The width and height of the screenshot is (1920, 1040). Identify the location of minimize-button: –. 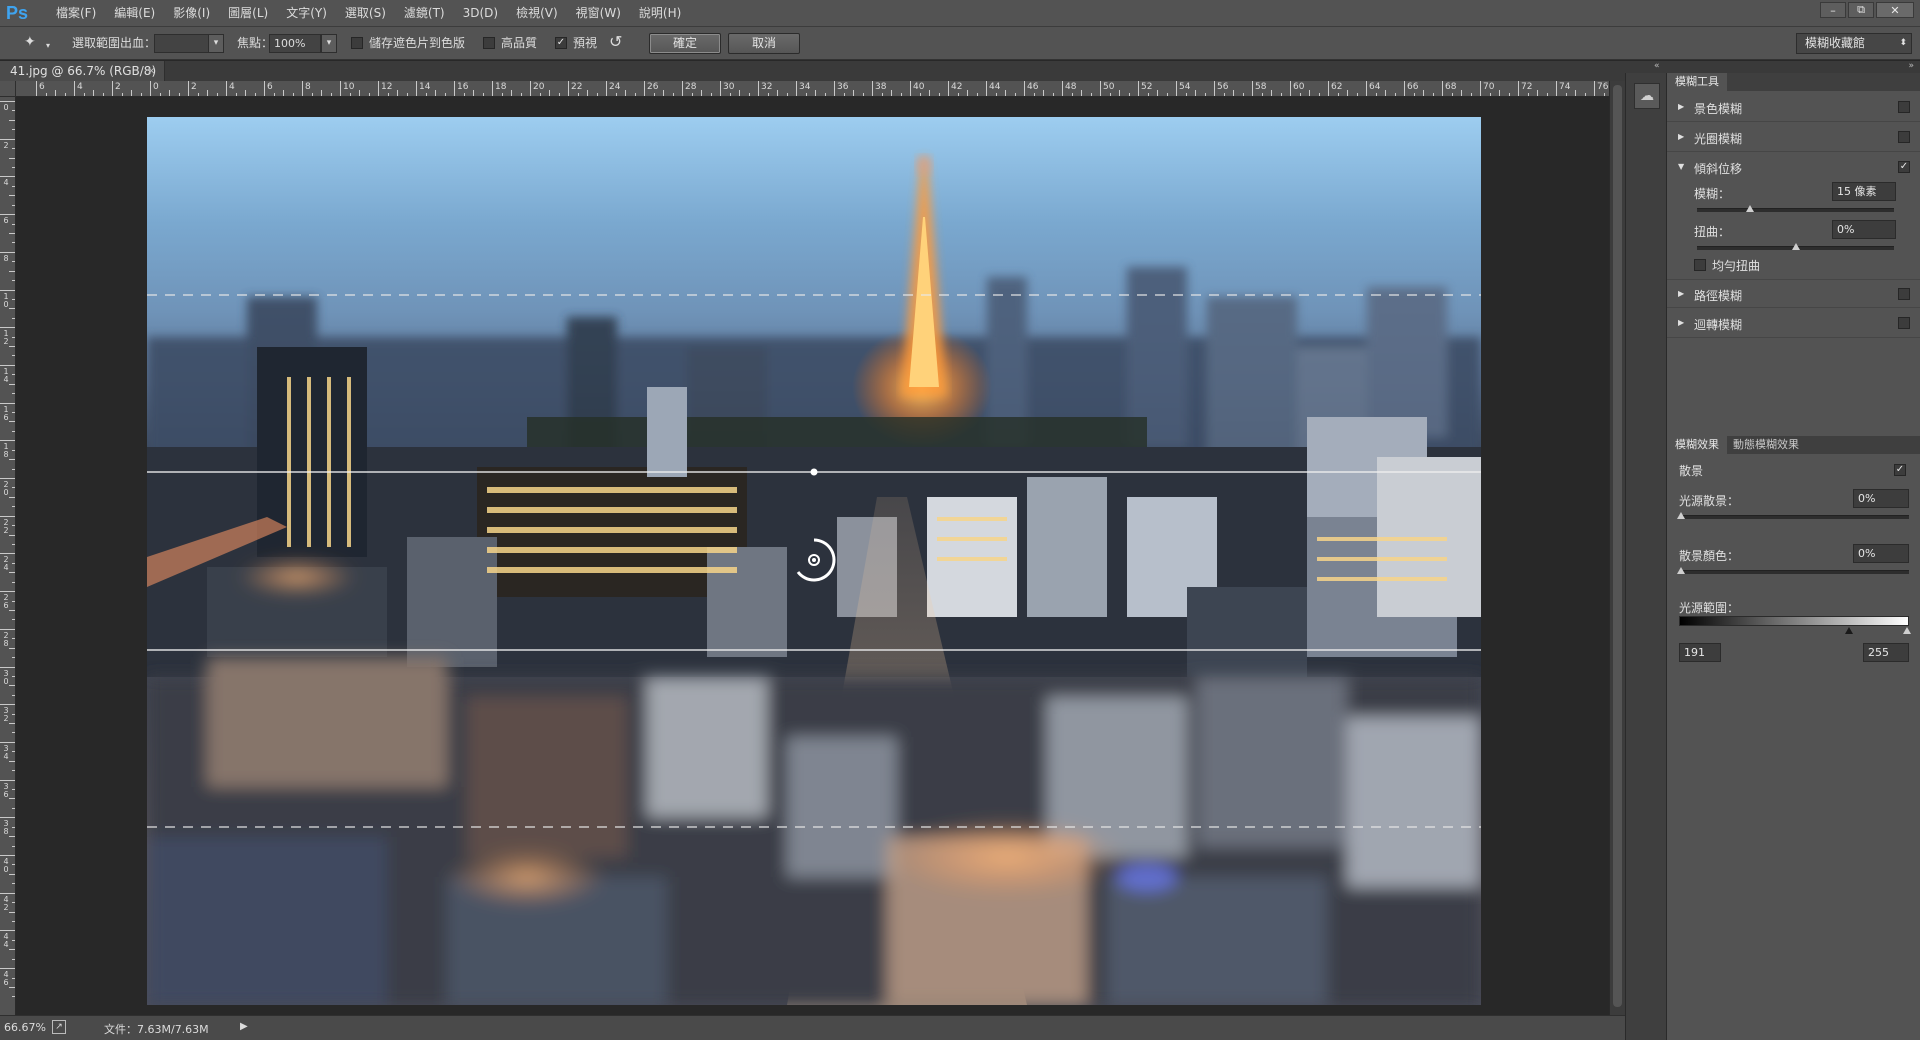
(1833, 10).